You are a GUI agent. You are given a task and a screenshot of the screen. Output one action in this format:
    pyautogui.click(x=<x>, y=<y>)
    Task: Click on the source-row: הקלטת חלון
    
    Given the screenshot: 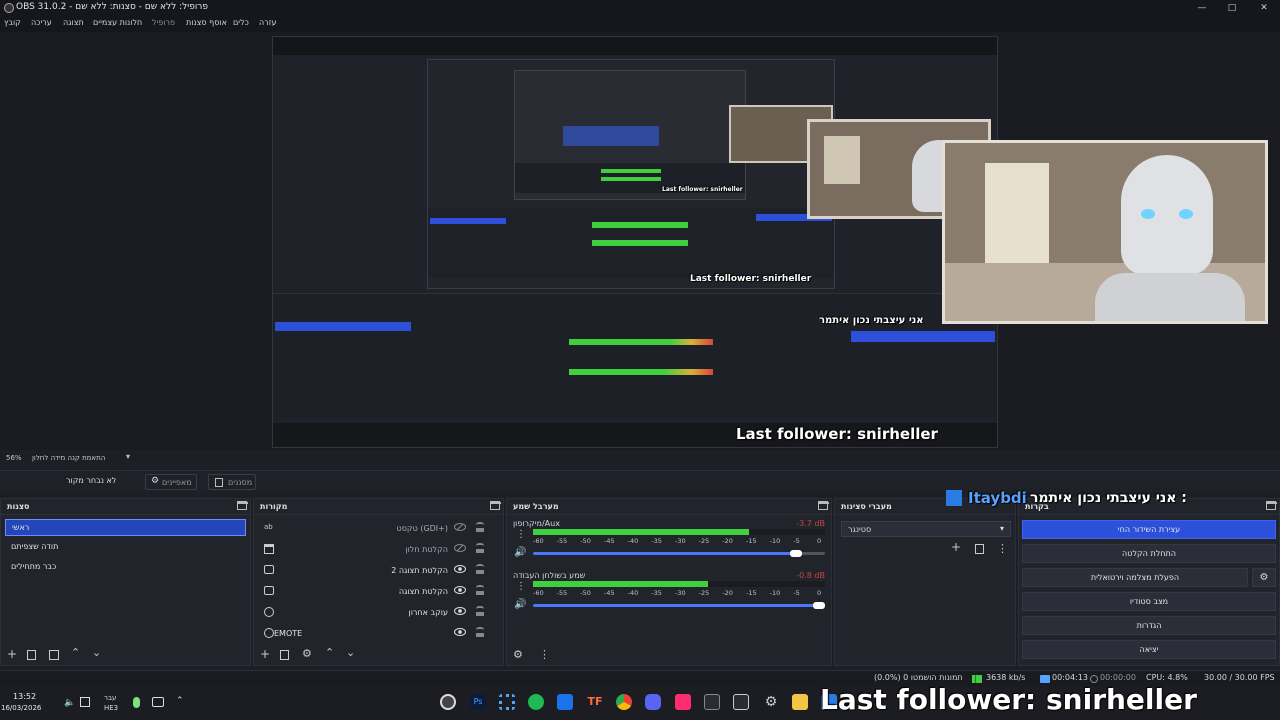 What is the action you would take?
    pyautogui.click(x=376, y=550)
    